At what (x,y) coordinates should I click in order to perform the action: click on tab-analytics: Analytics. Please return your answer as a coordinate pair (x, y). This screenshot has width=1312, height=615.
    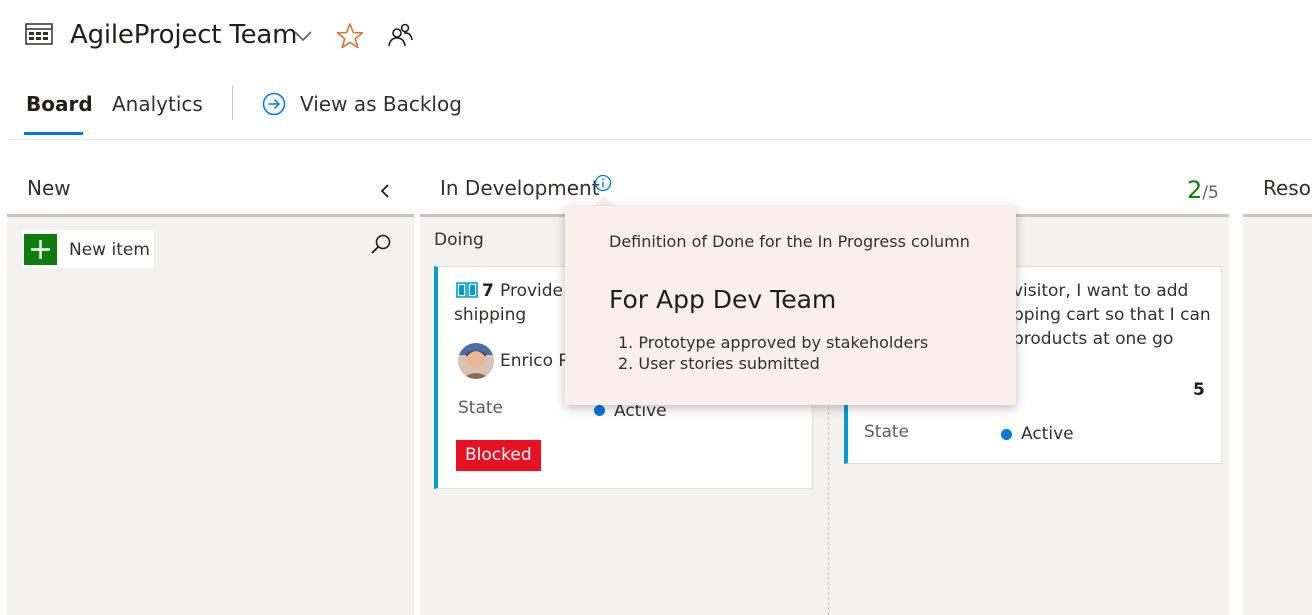
    Looking at the image, I should click on (157, 114).